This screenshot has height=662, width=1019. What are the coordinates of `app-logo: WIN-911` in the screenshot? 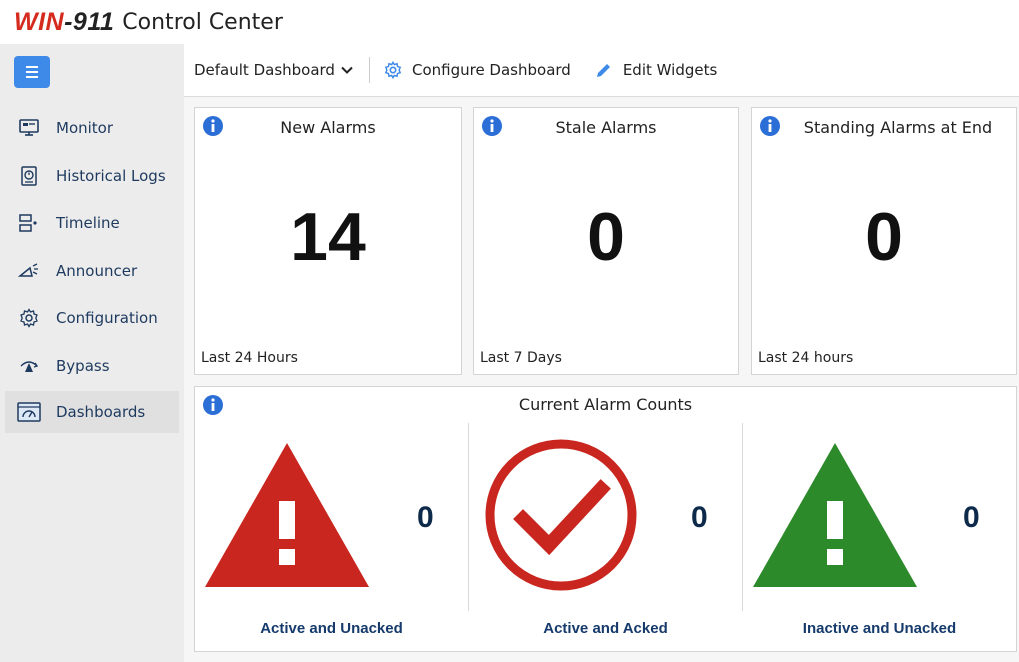 It's located at (64, 21).